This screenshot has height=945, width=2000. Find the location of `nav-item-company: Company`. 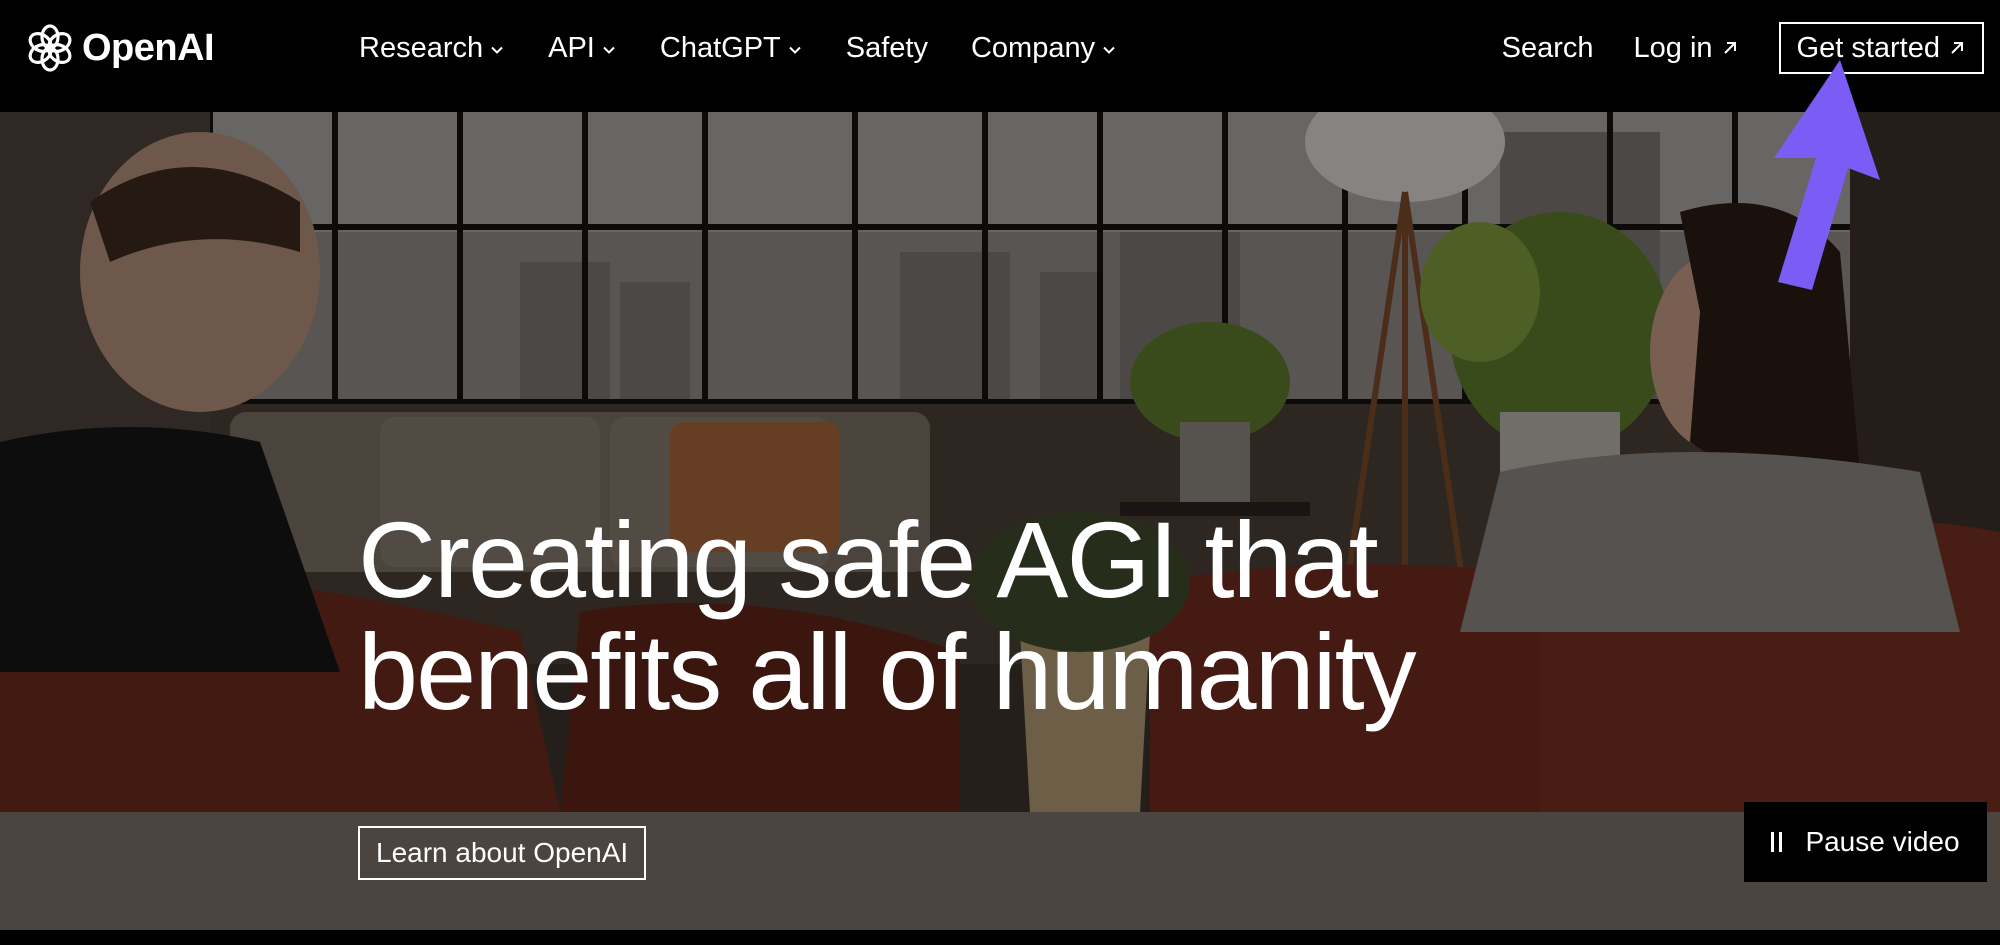

nav-item-company: Company is located at coordinates (1044, 48).